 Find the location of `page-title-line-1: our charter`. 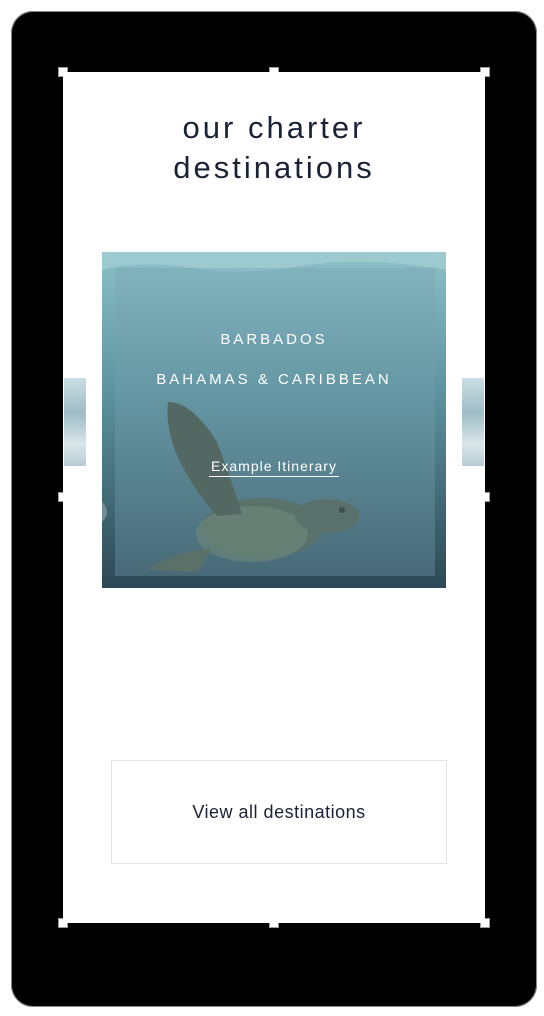

page-title-line-1: our charter is located at coordinates (274, 127).